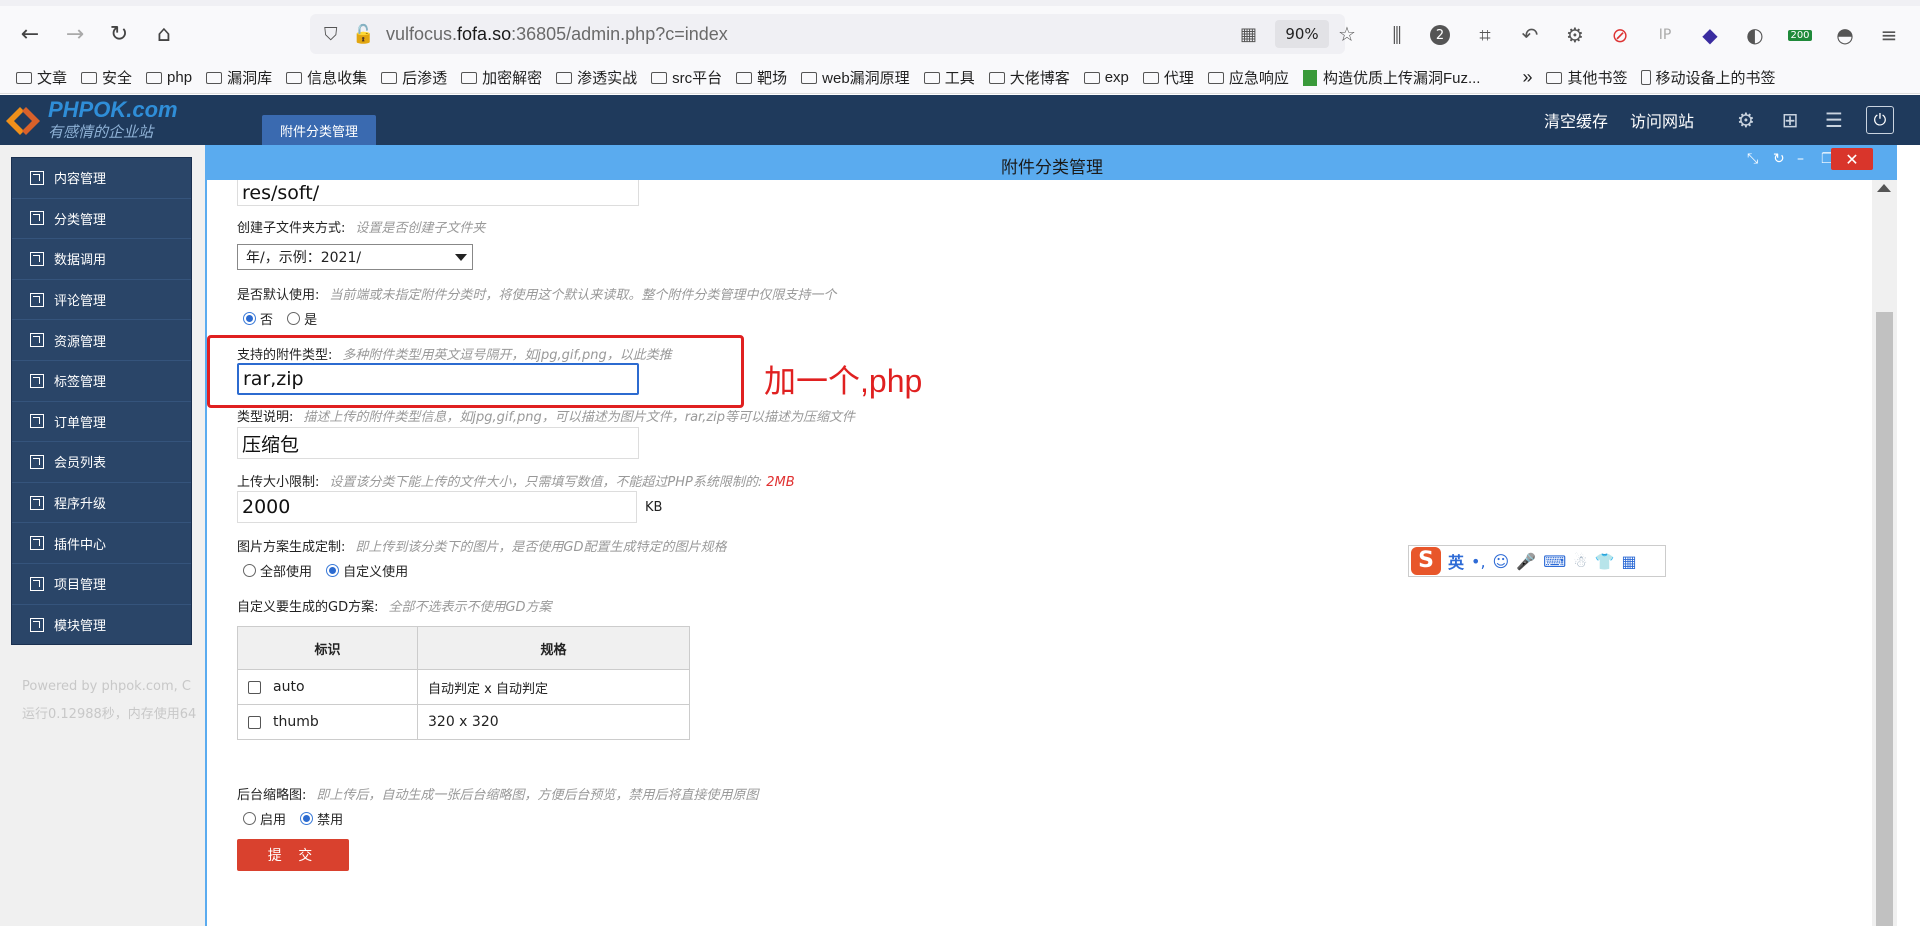 This screenshot has width=1920, height=926. Describe the element at coordinates (249, 77) in the screenshot. I see `bookmark-label: 漏洞库` at that location.